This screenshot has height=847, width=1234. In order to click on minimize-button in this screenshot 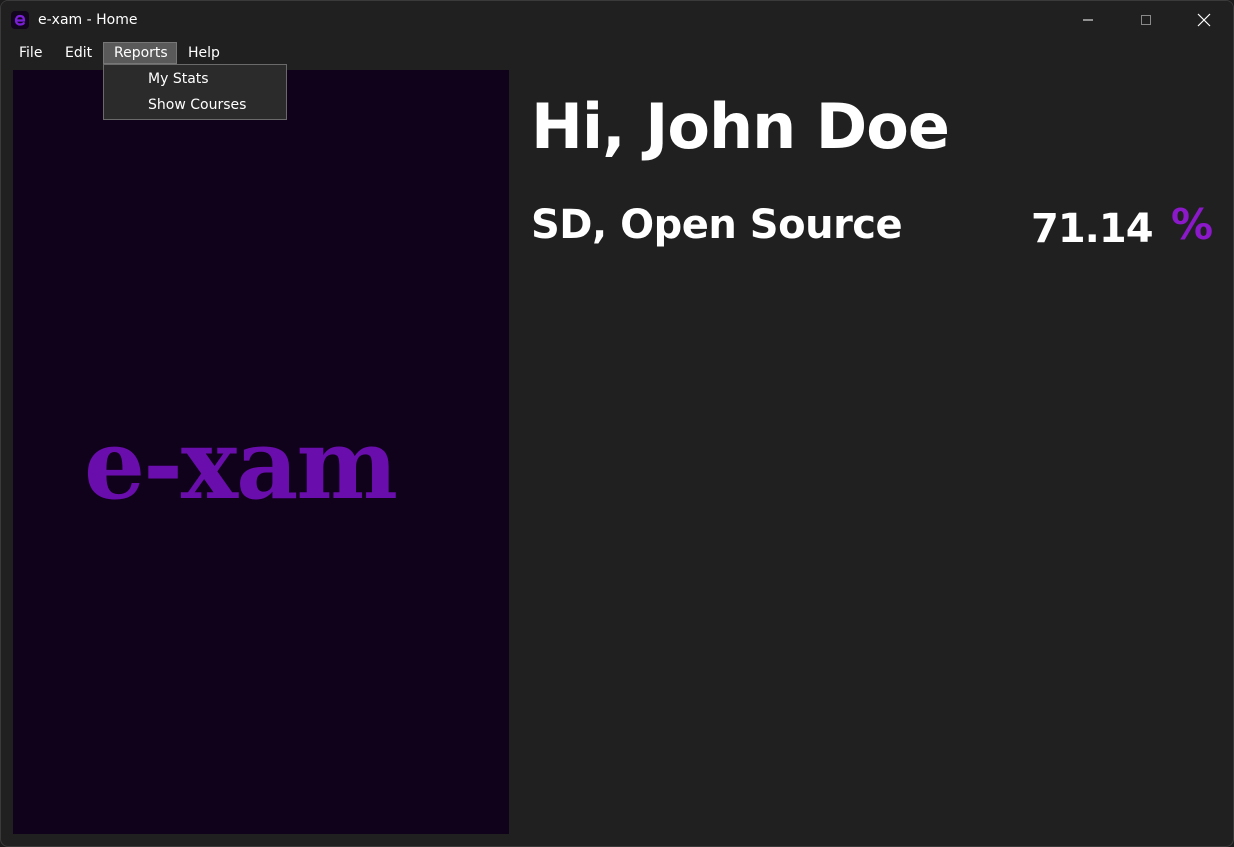, I will do `click(1088, 20)`.